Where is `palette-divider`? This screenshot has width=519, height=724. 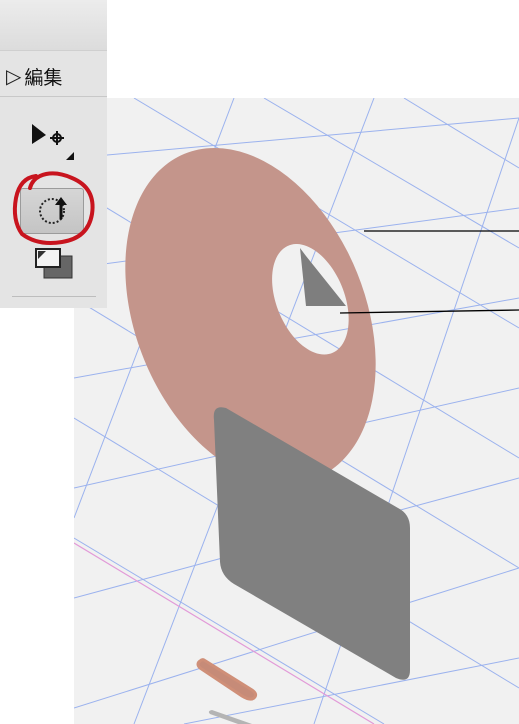
palette-divider is located at coordinates (54, 296).